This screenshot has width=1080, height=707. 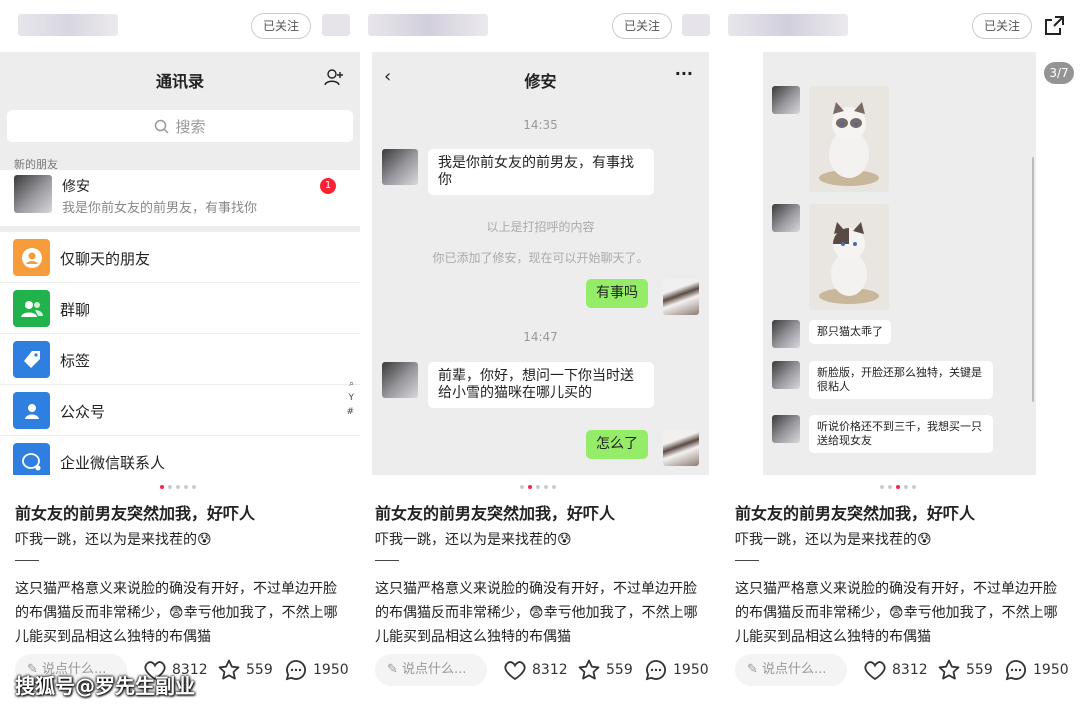 I want to click on index-letter: Y, so click(x=352, y=398).